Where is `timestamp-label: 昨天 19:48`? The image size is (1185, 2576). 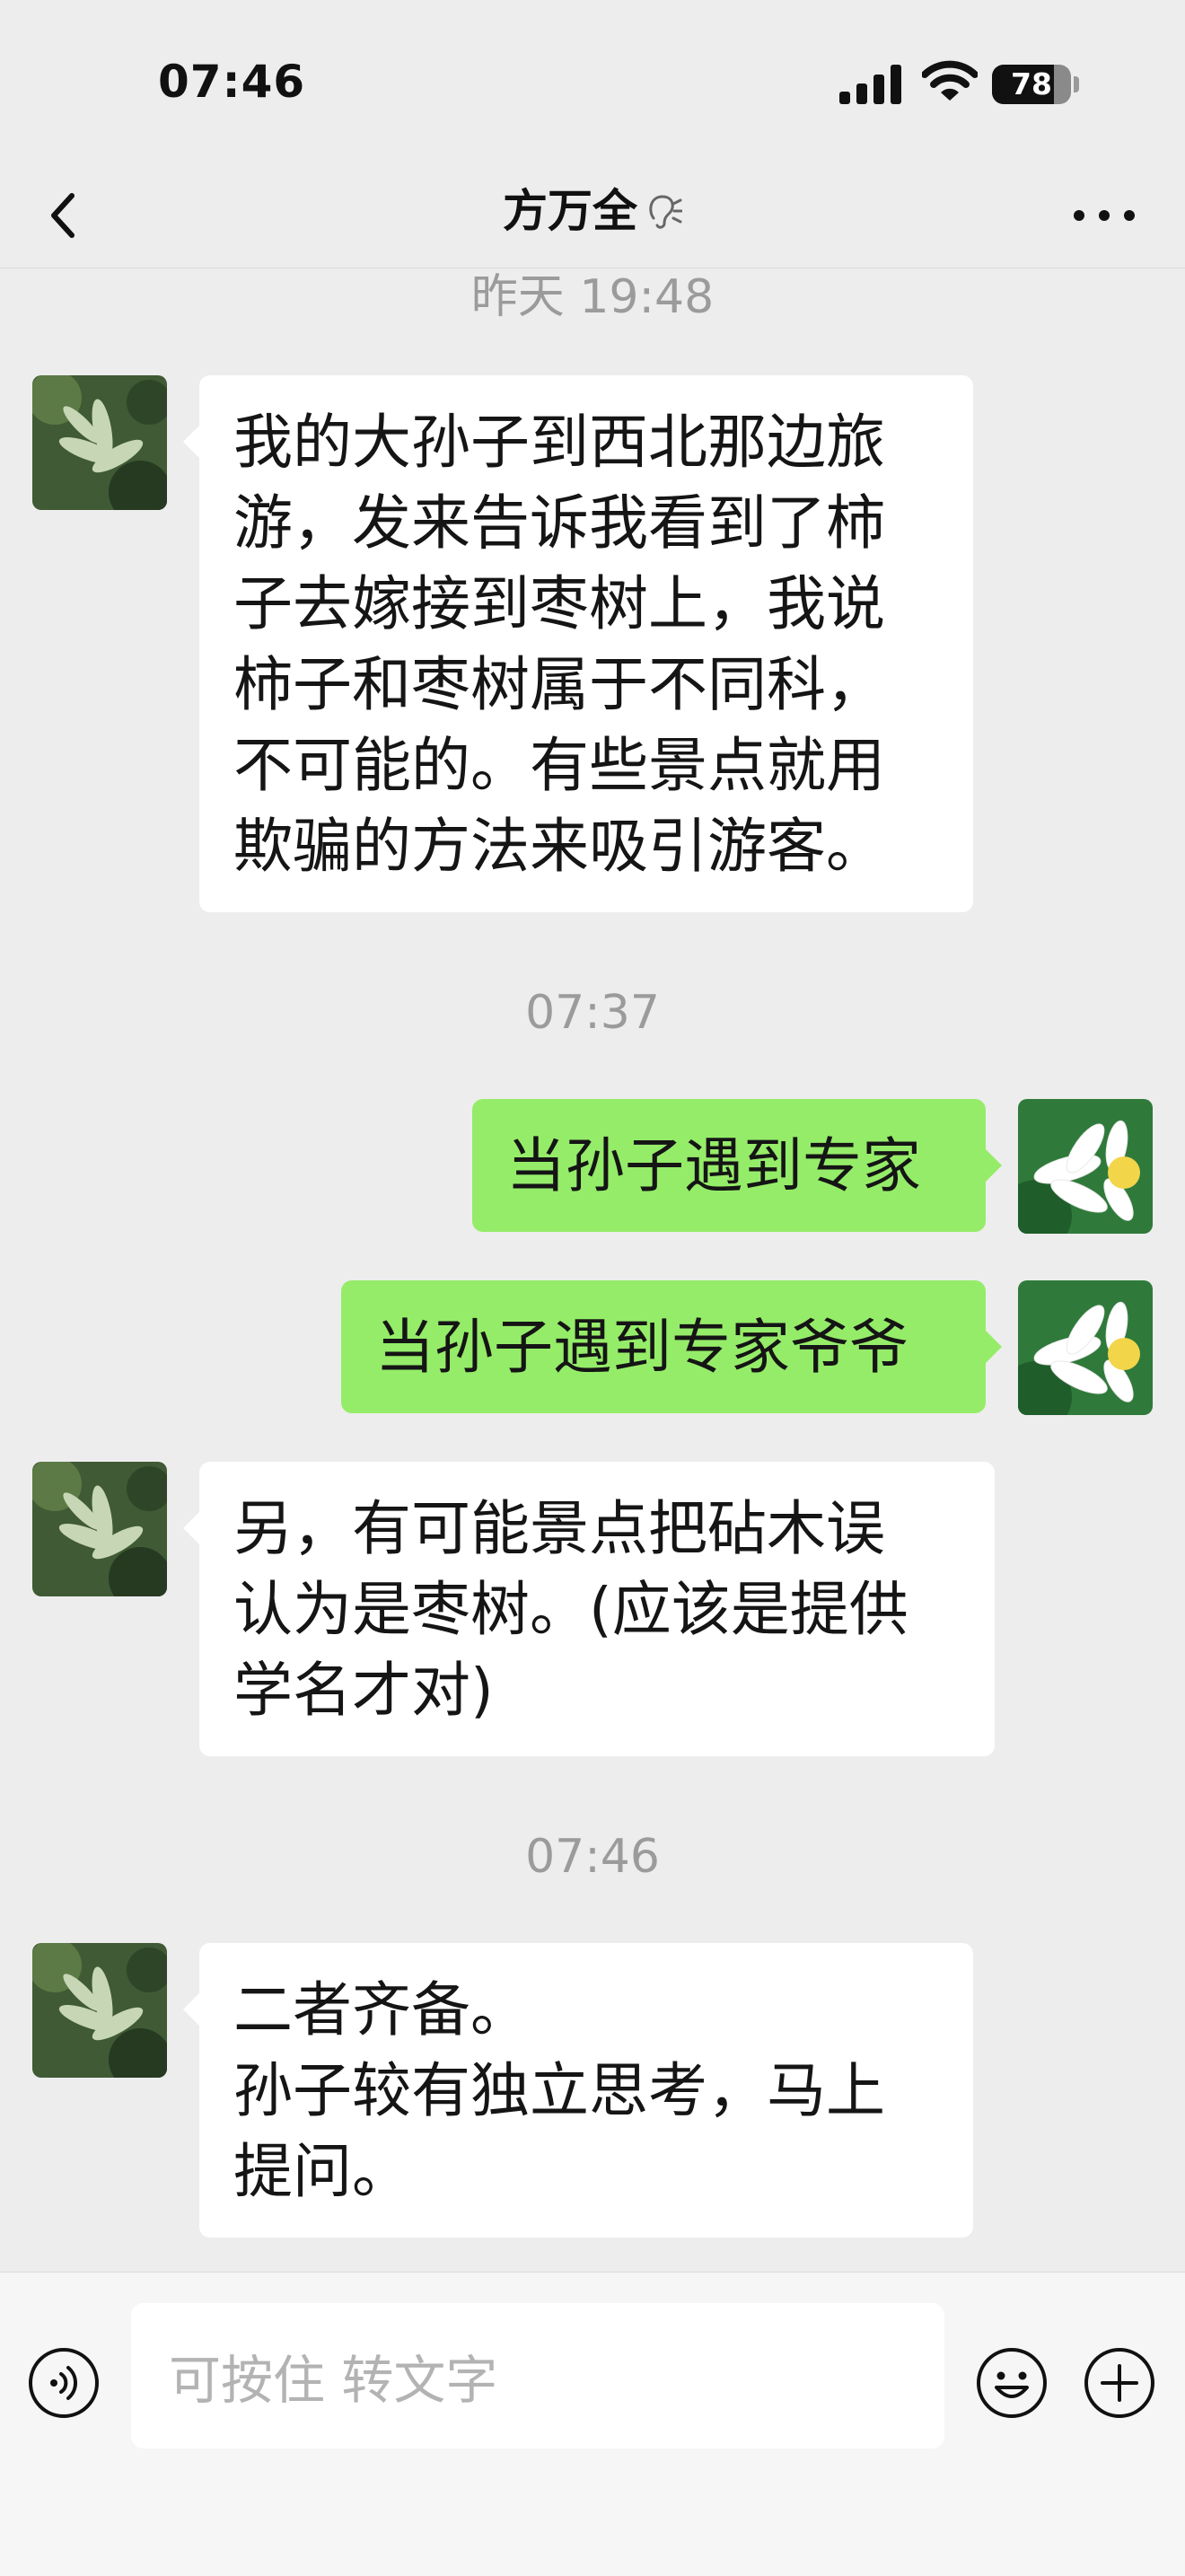 timestamp-label: 昨天 19:48 is located at coordinates (592, 297).